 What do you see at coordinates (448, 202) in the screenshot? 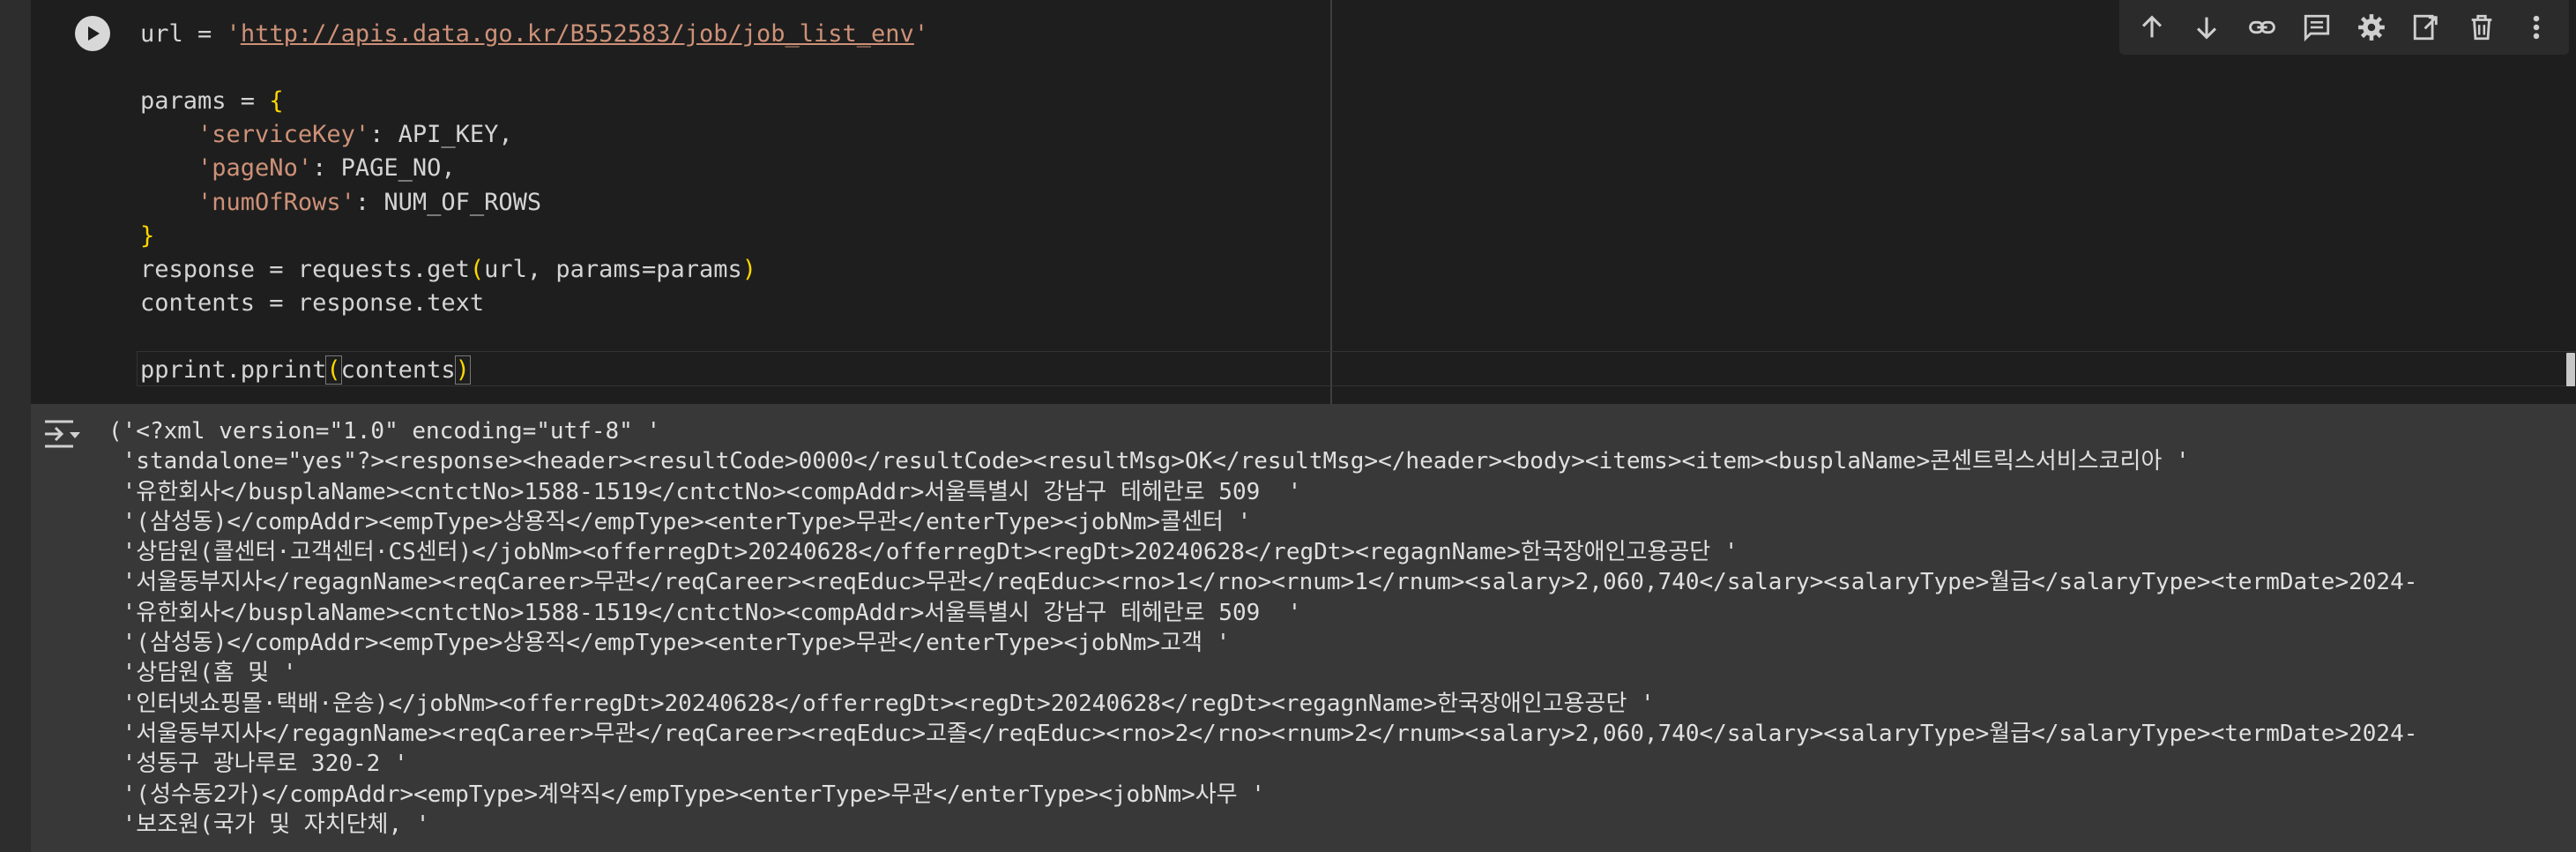
I see `code-token: : NUM_OF_ROWS` at bounding box center [448, 202].